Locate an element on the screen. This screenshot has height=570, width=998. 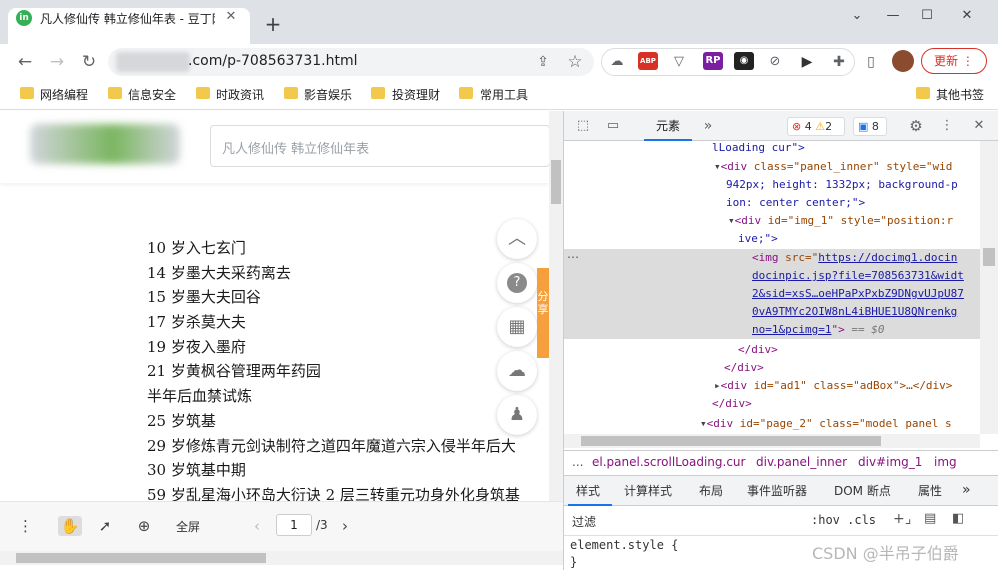
breadcrumb-item: img is located at coordinates (945, 462).